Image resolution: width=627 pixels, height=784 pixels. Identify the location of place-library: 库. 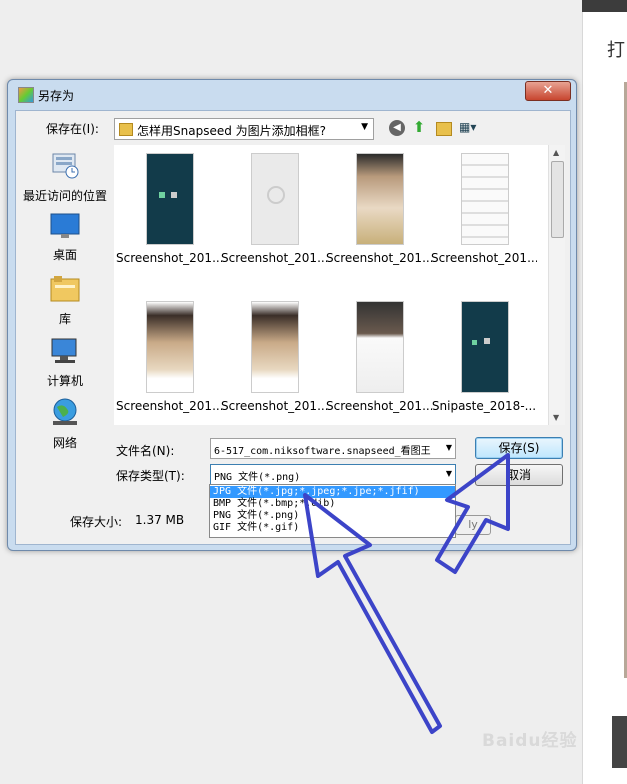
(65, 301).